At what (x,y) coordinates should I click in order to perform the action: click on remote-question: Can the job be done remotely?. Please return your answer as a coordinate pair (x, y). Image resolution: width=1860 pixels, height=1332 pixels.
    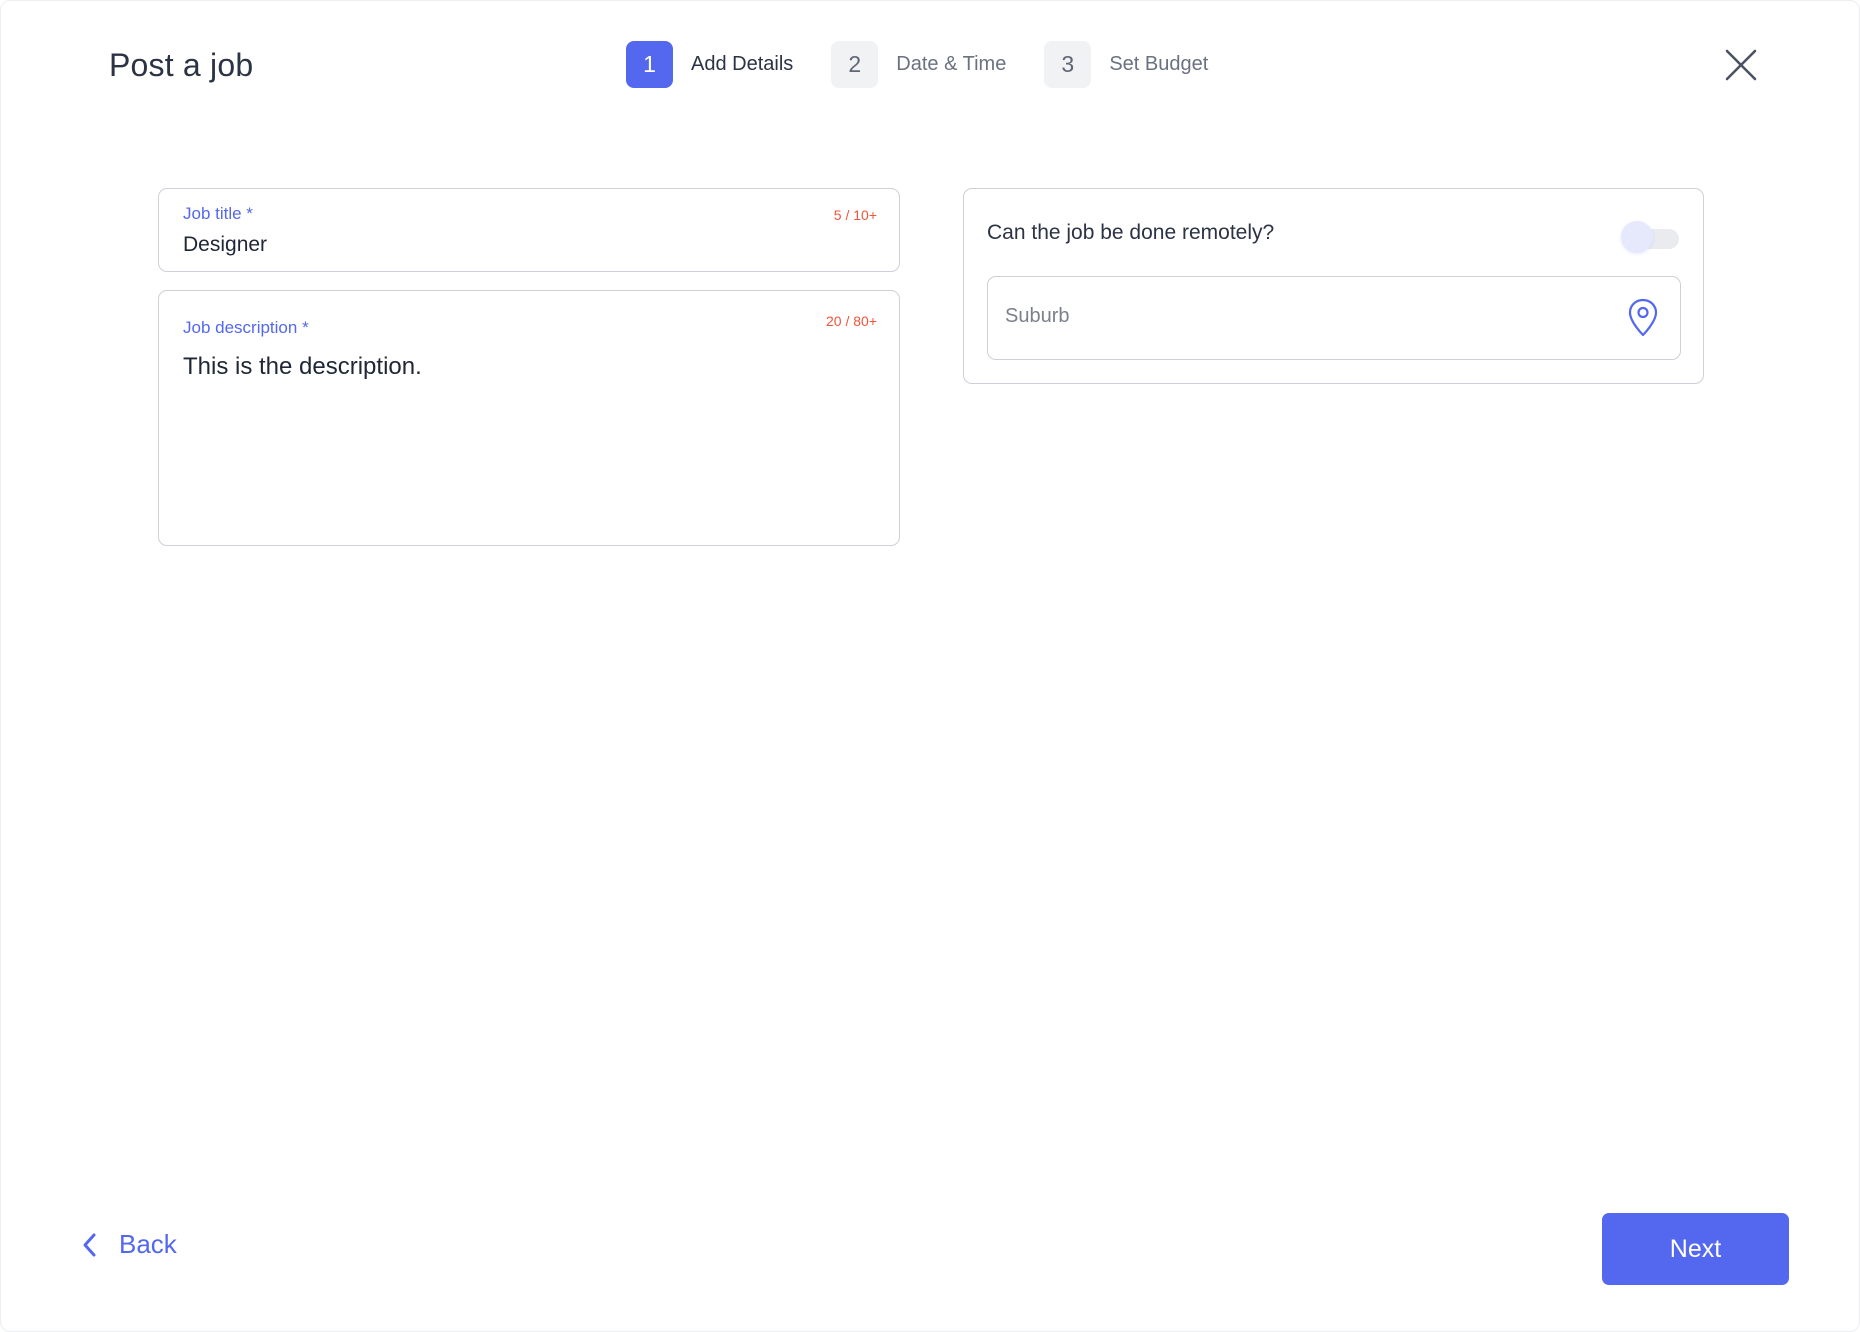
    Looking at the image, I should click on (1131, 232).